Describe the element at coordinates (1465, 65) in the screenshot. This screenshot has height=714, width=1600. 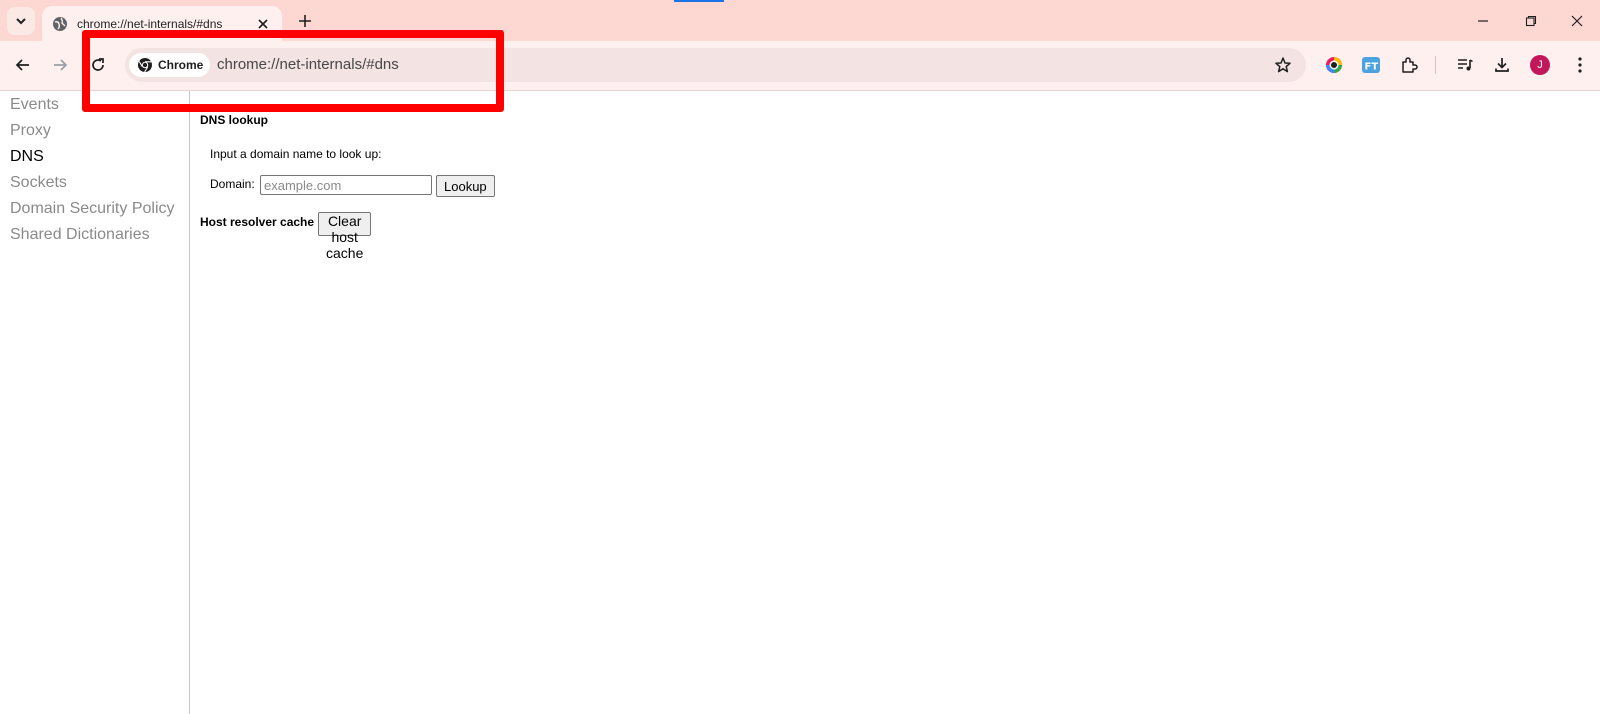
I see `media-controls-icon` at that location.